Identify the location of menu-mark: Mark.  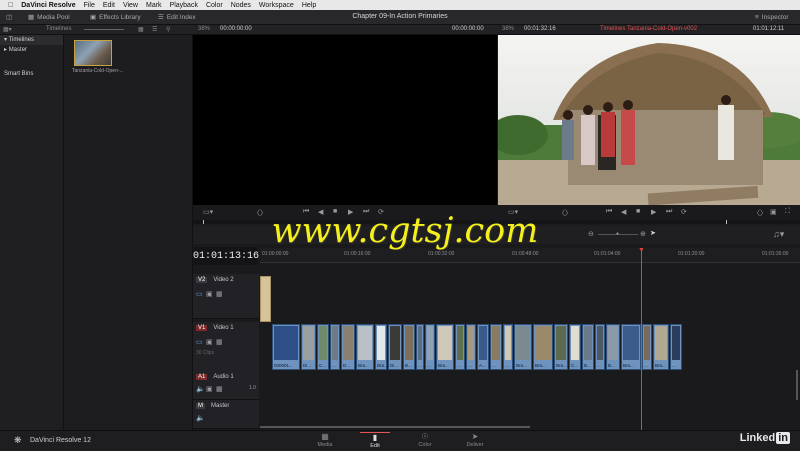
(154, 5).